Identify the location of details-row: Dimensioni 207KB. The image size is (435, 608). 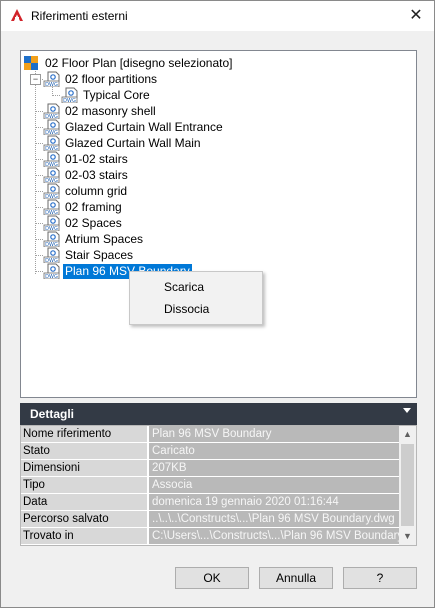
(210, 469).